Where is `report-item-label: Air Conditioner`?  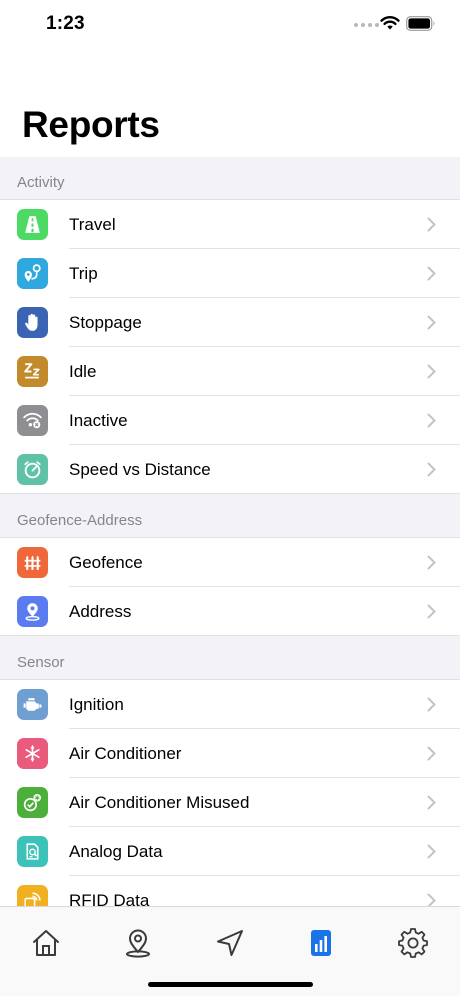 report-item-label: Air Conditioner is located at coordinates (125, 753).